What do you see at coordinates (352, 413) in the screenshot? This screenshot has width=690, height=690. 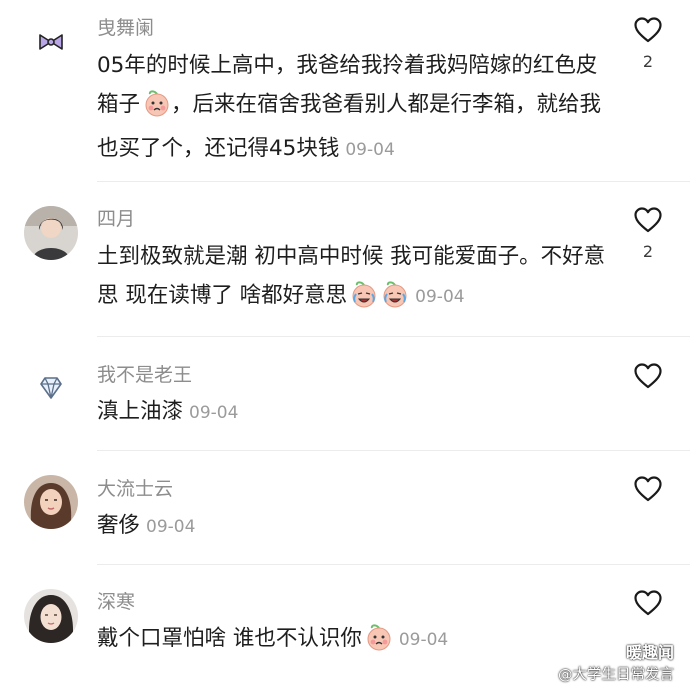 I see `comment-text: 滇上油漆 09-04` at bounding box center [352, 413].